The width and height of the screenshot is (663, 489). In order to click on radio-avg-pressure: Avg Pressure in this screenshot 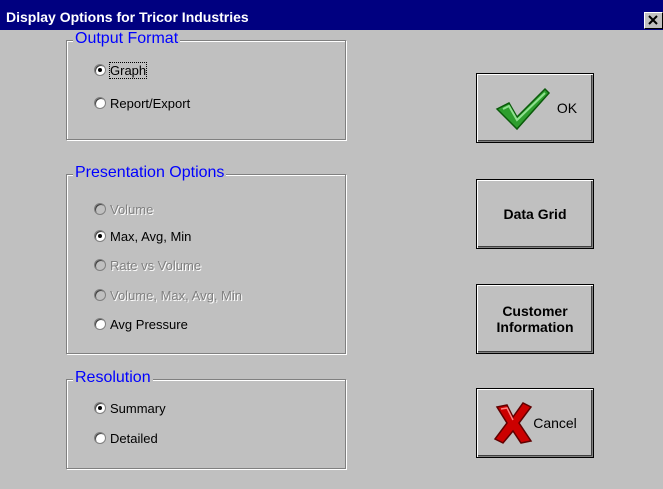, I will do `click(141, 324)`.